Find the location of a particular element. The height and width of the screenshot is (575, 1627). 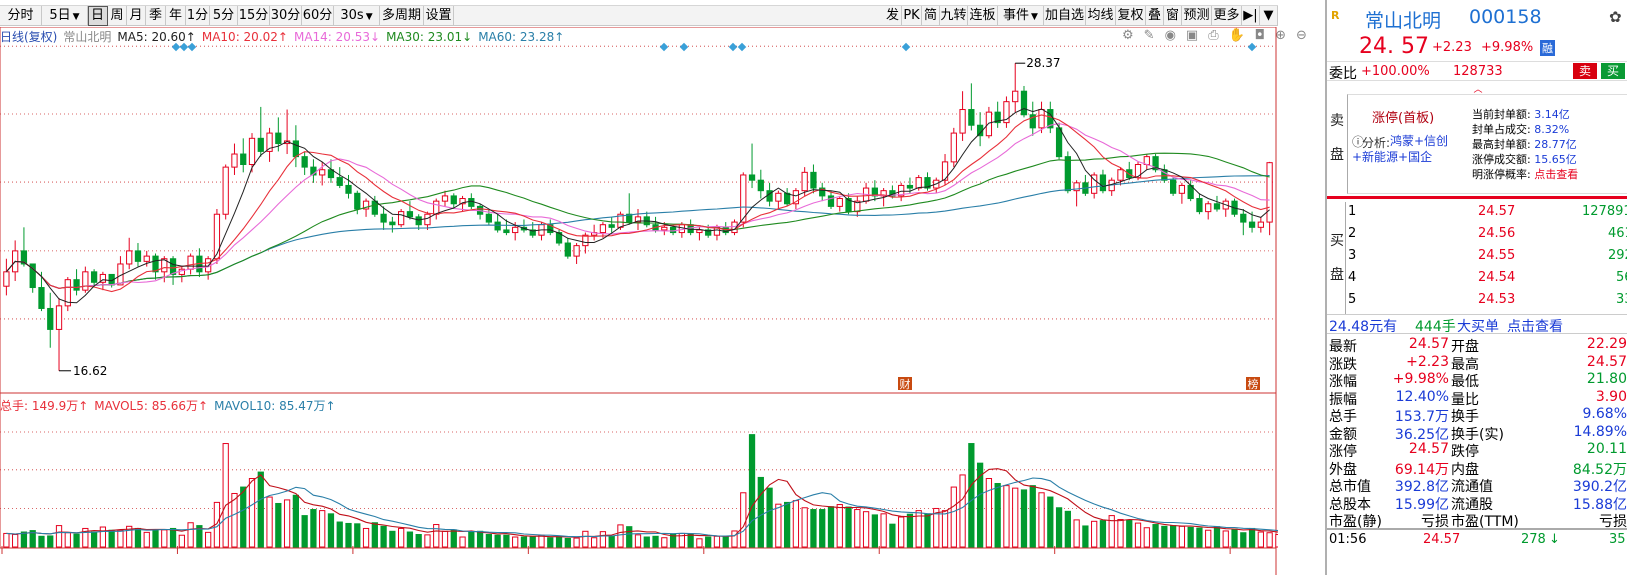

menu-chevron-icon: ▼ is located at coordinates (1269, 16).